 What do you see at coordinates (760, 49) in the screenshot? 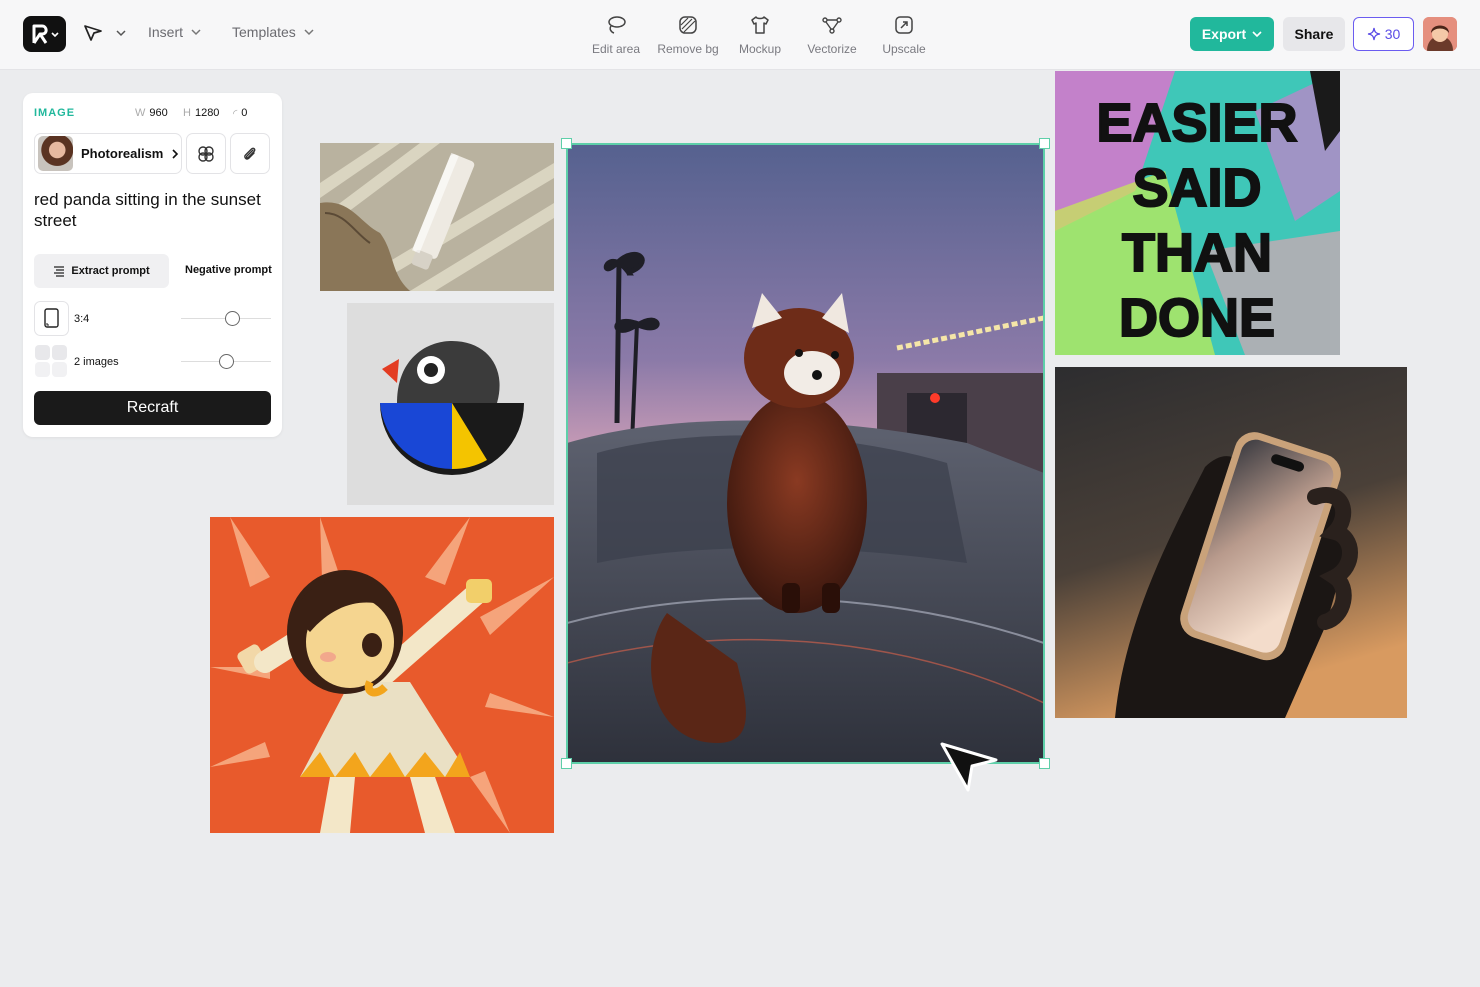
I see `tool-label: Mockup` at bounding box center [760, 49].